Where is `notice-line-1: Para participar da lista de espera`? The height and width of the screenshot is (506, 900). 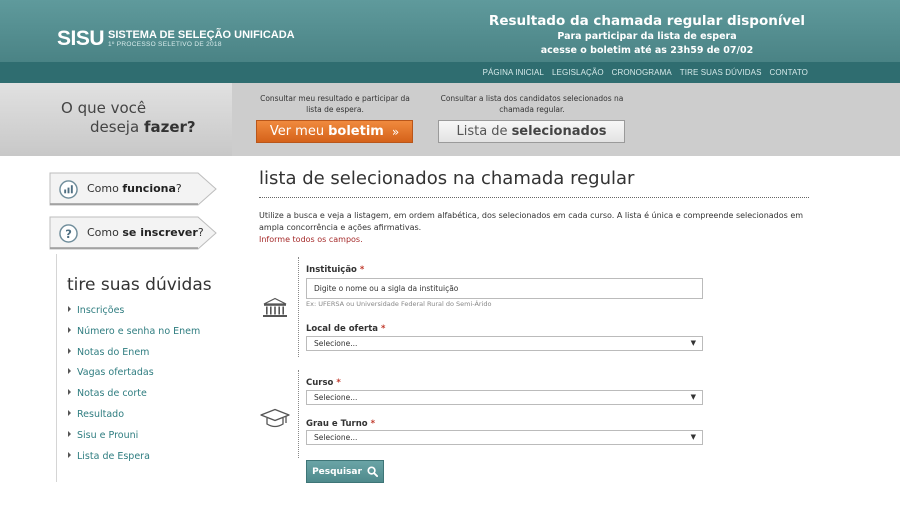 notice-line-1: Para participar da lista de espera is located at coordinates (647, 36).